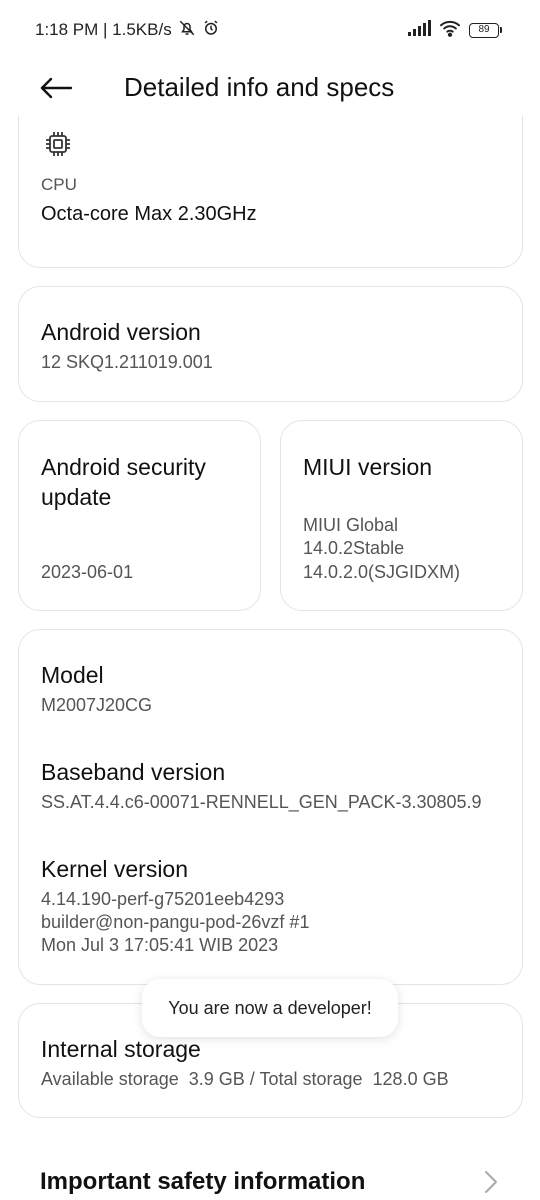 This screenshot has width=540, height=1200. I want to click on model-value: M2007J20CG, so click(97, 705).